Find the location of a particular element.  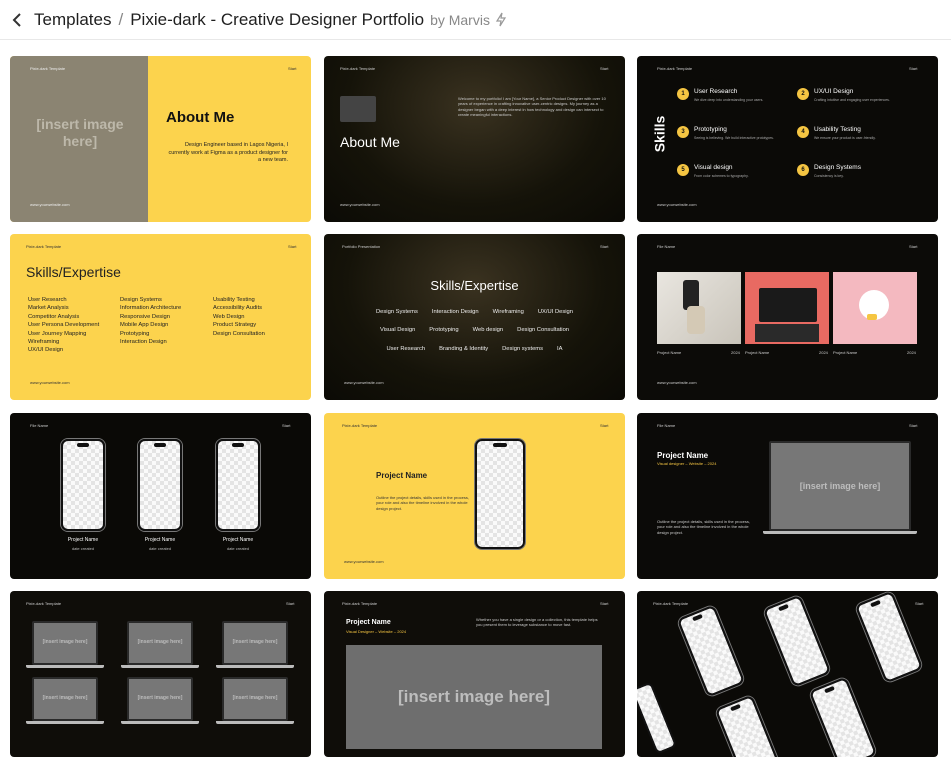

skill-item: UX/UI Design is located at coordinates (46, 350).